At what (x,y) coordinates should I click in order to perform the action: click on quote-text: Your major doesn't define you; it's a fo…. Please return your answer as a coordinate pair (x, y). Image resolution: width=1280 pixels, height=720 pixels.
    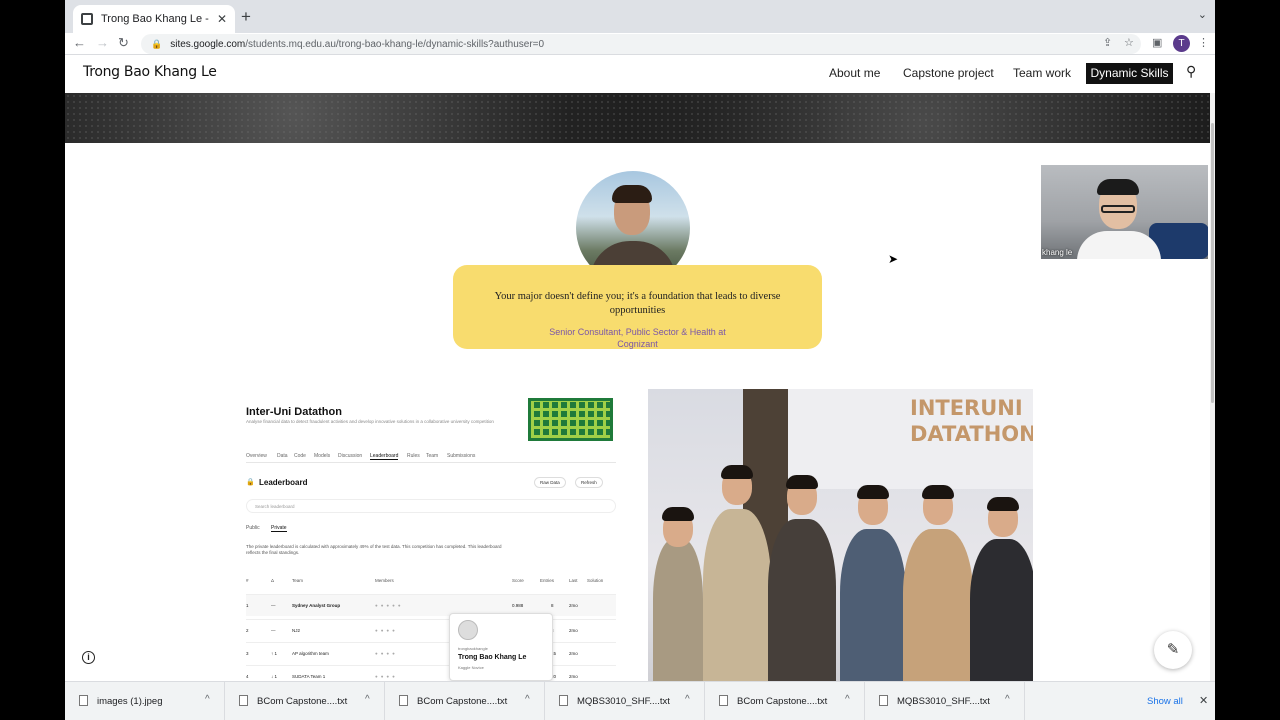
    Looking at the image, I should click on (637, 303).